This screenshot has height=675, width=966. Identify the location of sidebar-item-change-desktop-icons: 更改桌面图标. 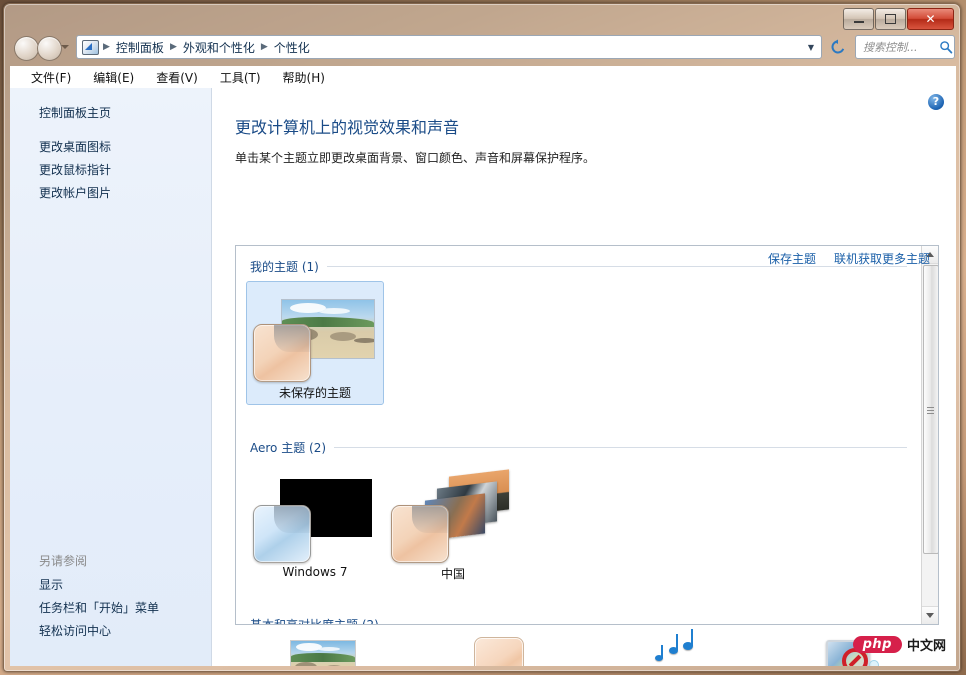
(110, 146).